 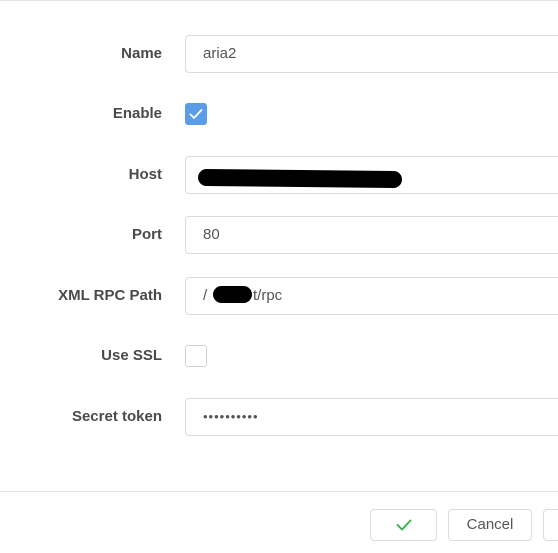 What do you see at coordinates (231, 416) in the screenshot?
I see `secret-token-value: ••••••••••` at bounding box center [231, 416].